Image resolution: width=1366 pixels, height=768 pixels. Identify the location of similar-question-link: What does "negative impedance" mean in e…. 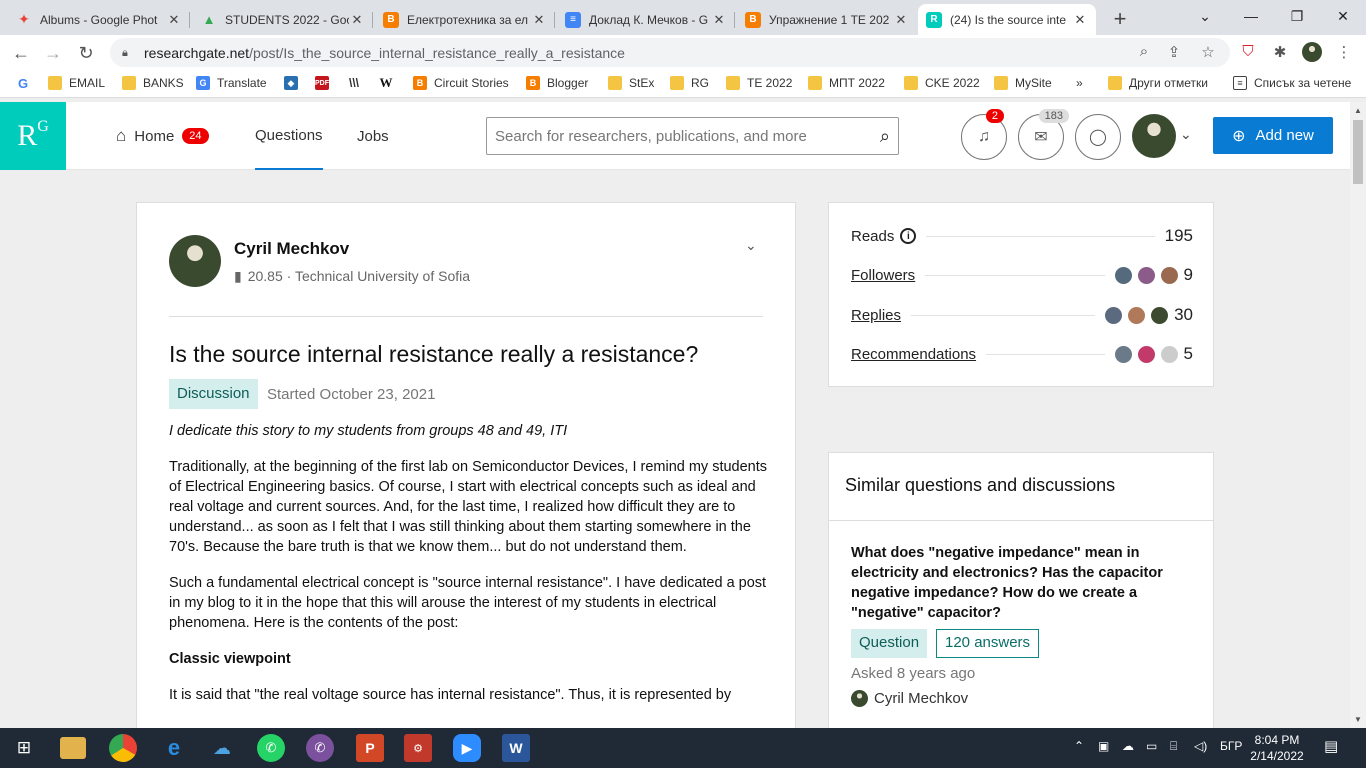
(1016, 583).